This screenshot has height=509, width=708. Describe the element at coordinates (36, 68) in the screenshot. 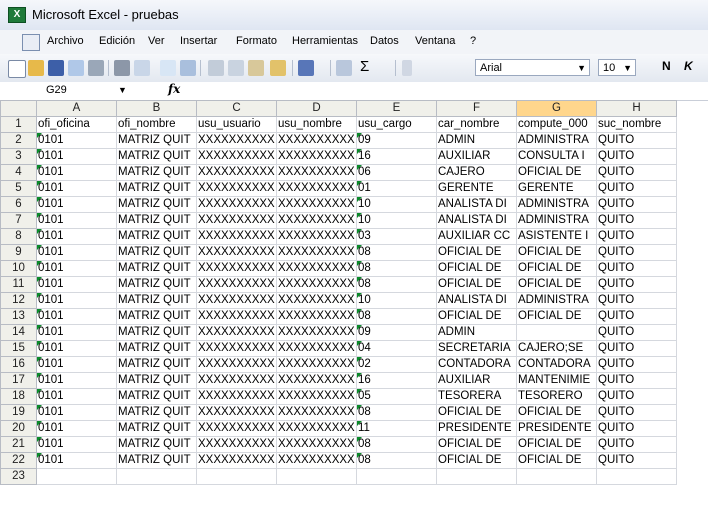

I see `open-folder-icon` at that location.